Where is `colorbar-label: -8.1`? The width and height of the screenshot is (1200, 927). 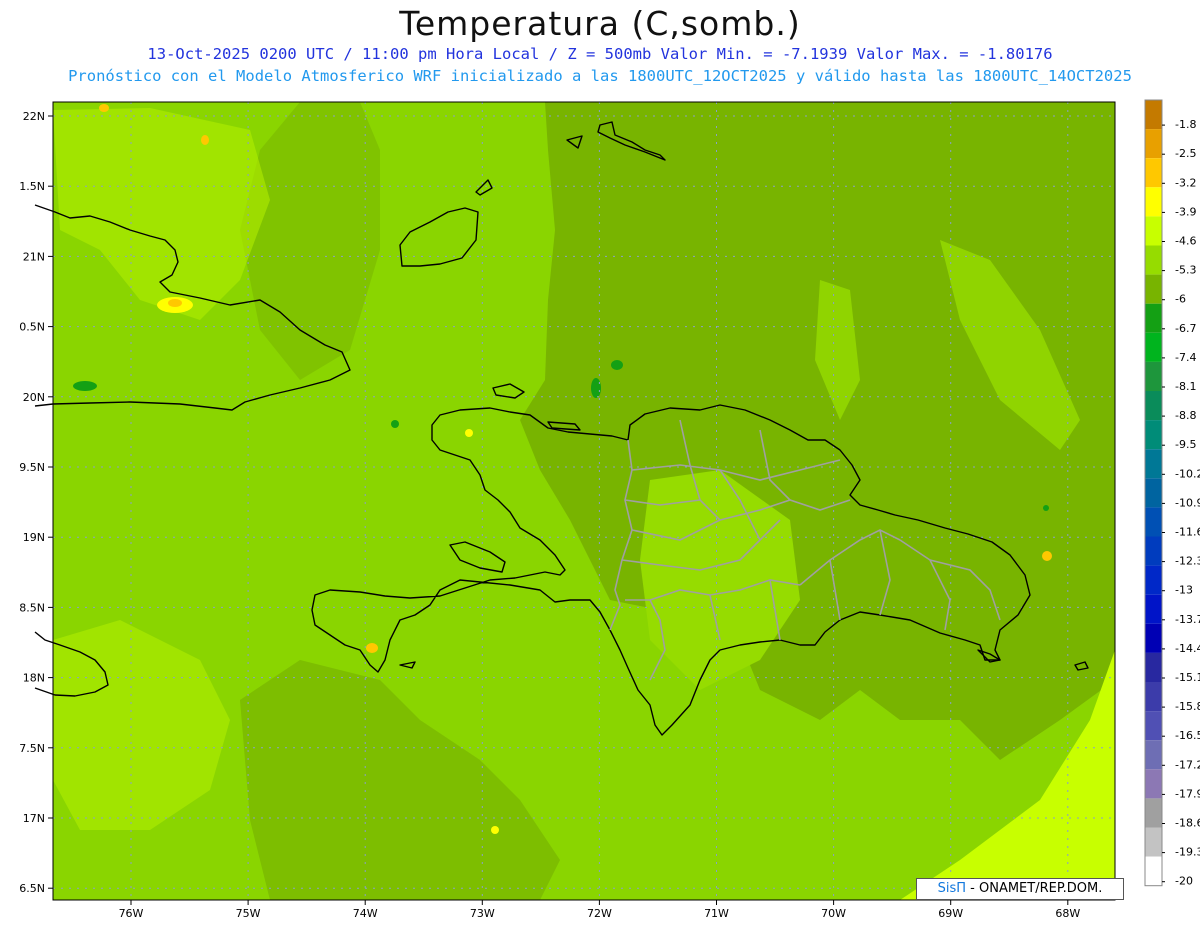
colorbar-label: -8.1 is located at coordinates (1185, 386).